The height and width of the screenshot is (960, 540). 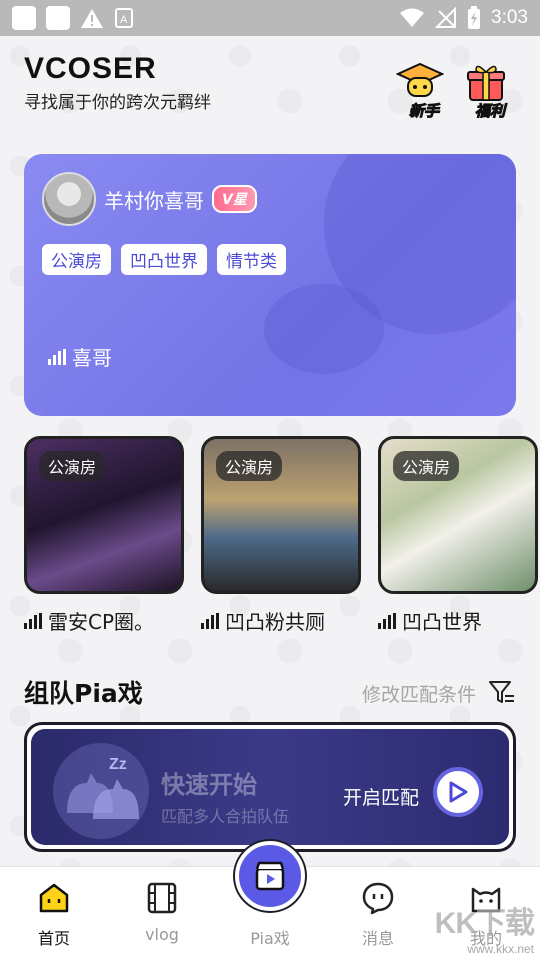 I want to click on home-icon, so click(x=54, y=898).